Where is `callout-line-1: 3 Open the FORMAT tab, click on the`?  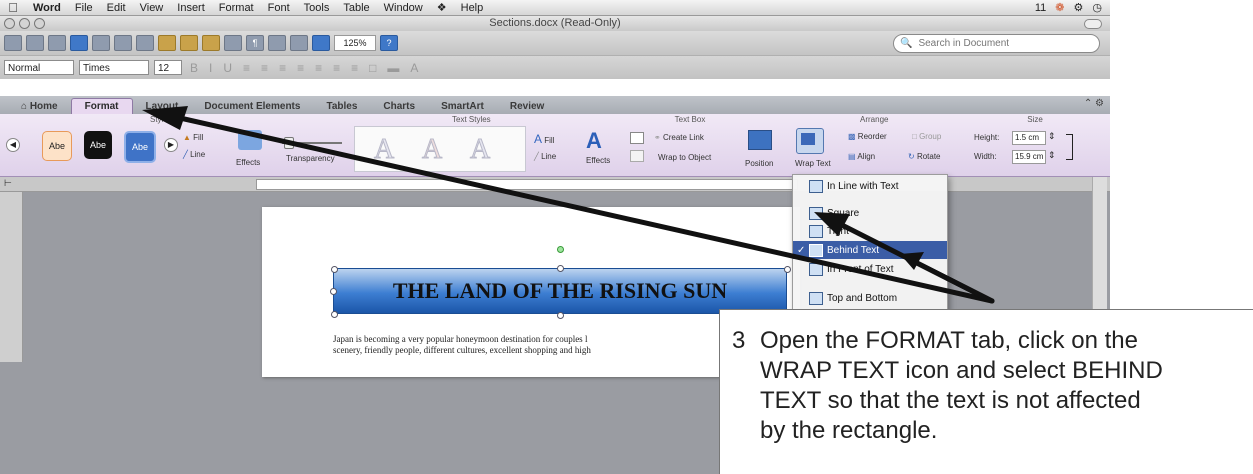 callout-line-1: 3 Open the FORMAT tab, click on the is located at coordinates (988, 341).